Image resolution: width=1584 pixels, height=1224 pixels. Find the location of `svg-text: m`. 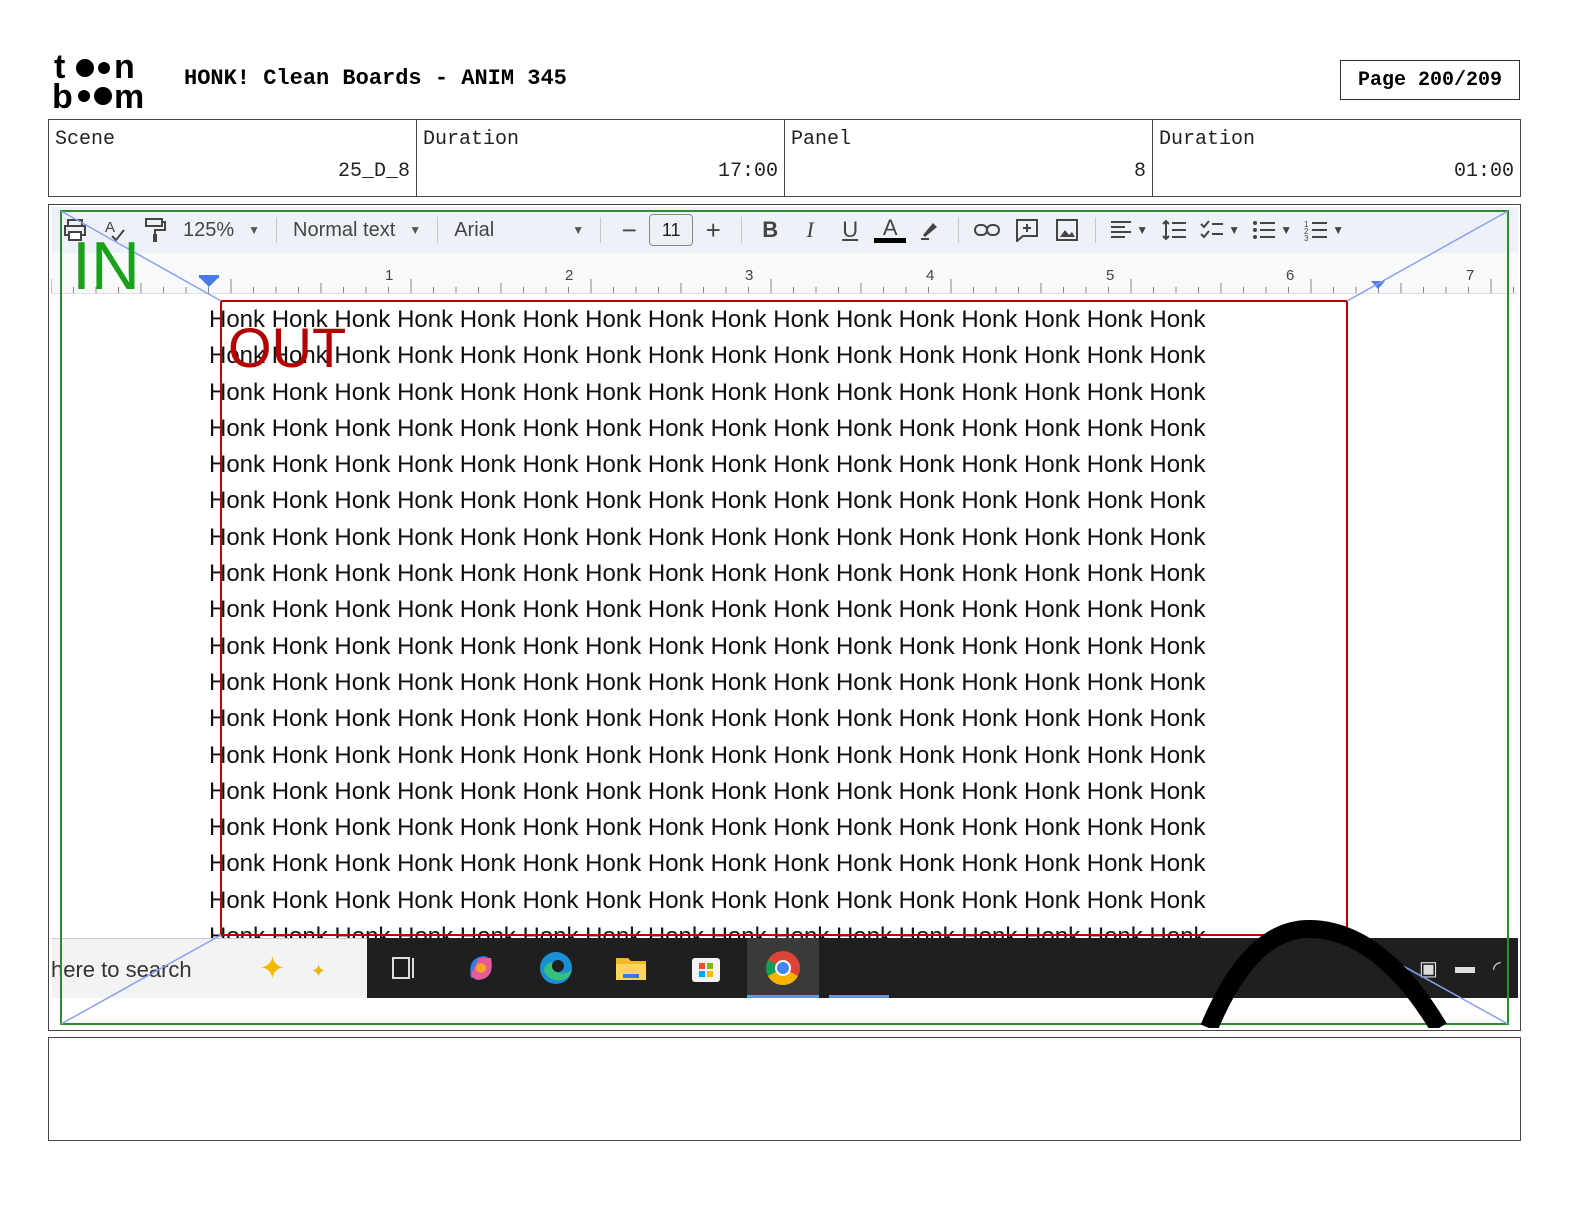

svg-text: m is located at coordinates (129, 95).